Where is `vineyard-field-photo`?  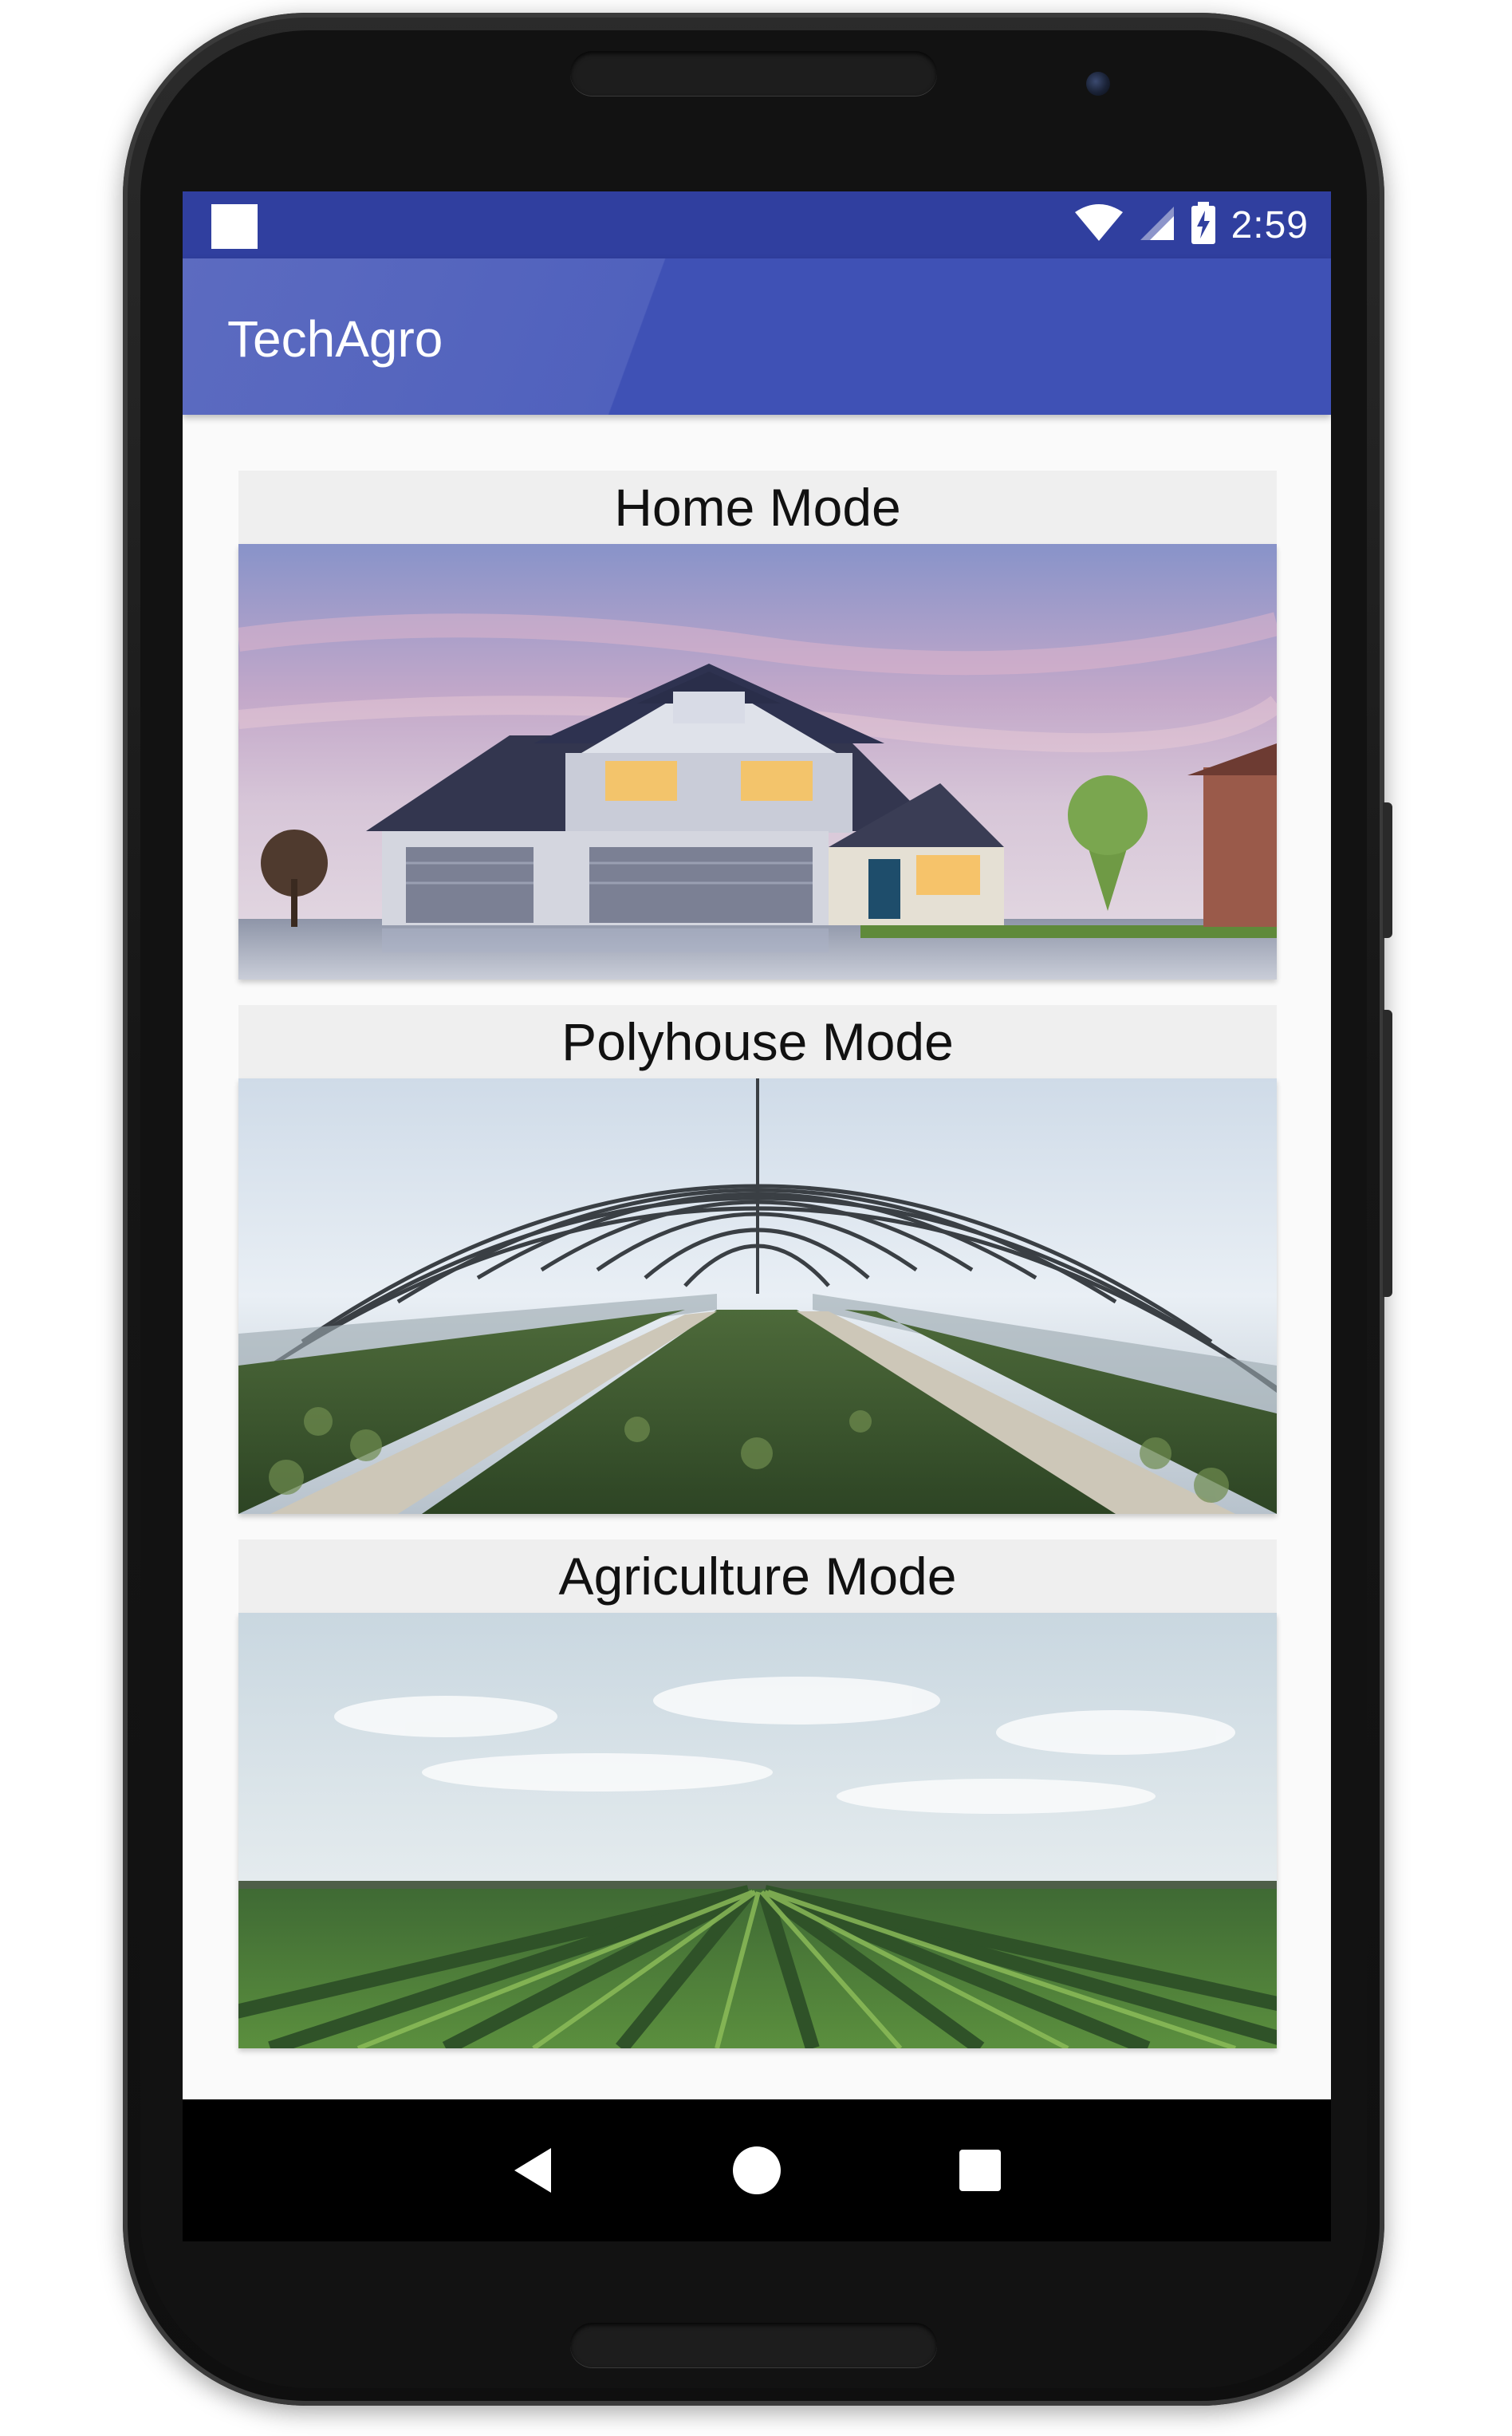 vineyard-field-photo is located at coordinates (757, 1830).